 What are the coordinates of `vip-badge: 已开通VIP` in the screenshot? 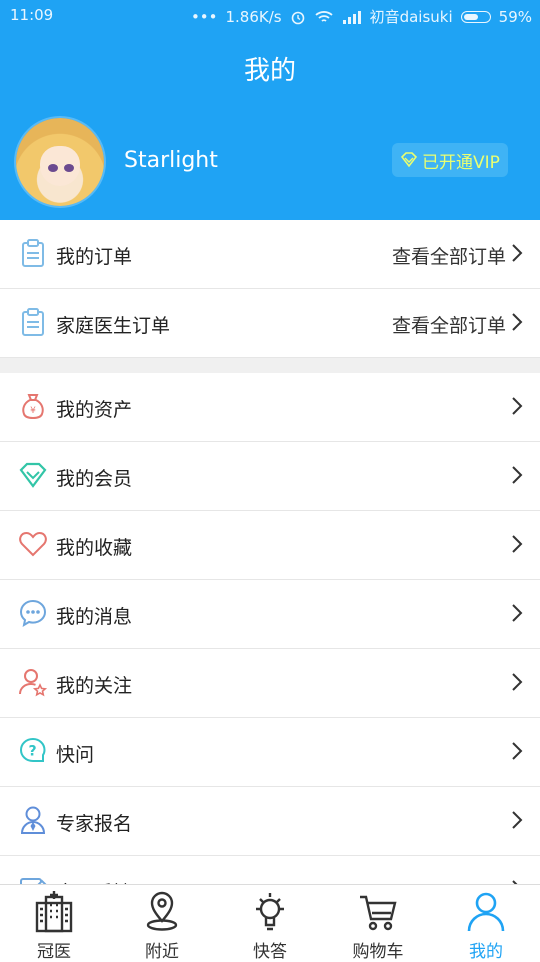 It's located at (450, 160).